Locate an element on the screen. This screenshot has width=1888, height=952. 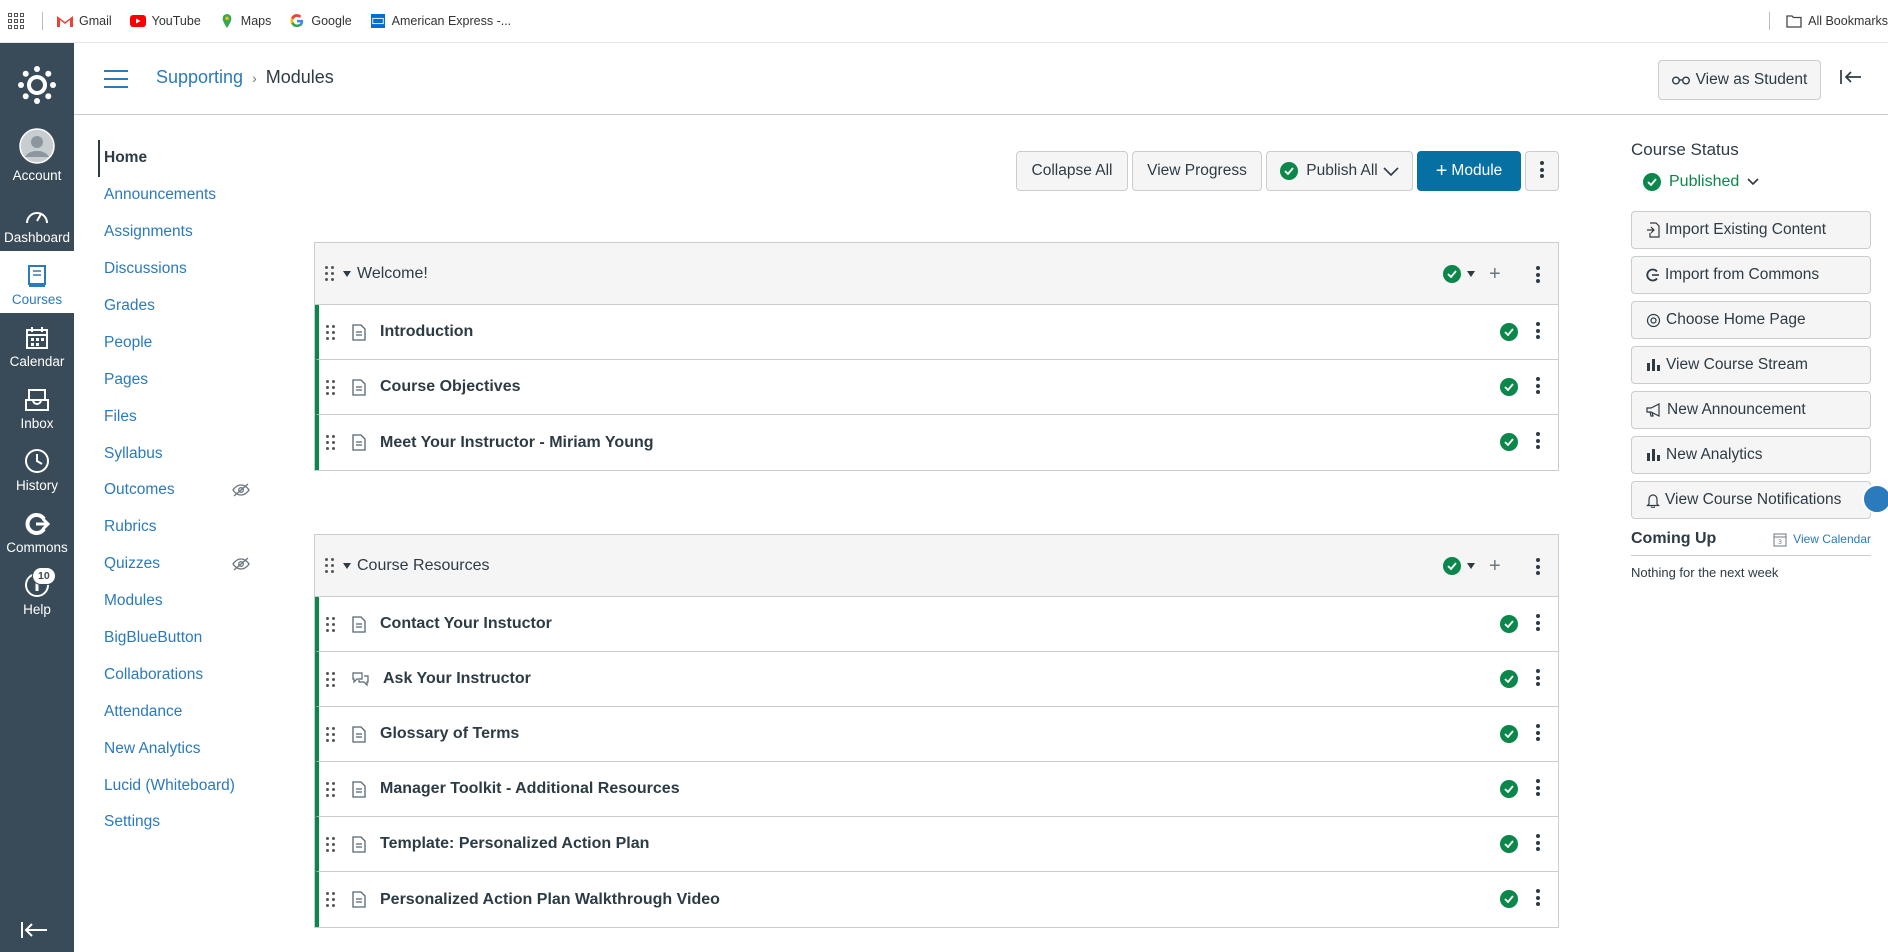
collapse-sidebar-button is located at coordinates (1851, 79).